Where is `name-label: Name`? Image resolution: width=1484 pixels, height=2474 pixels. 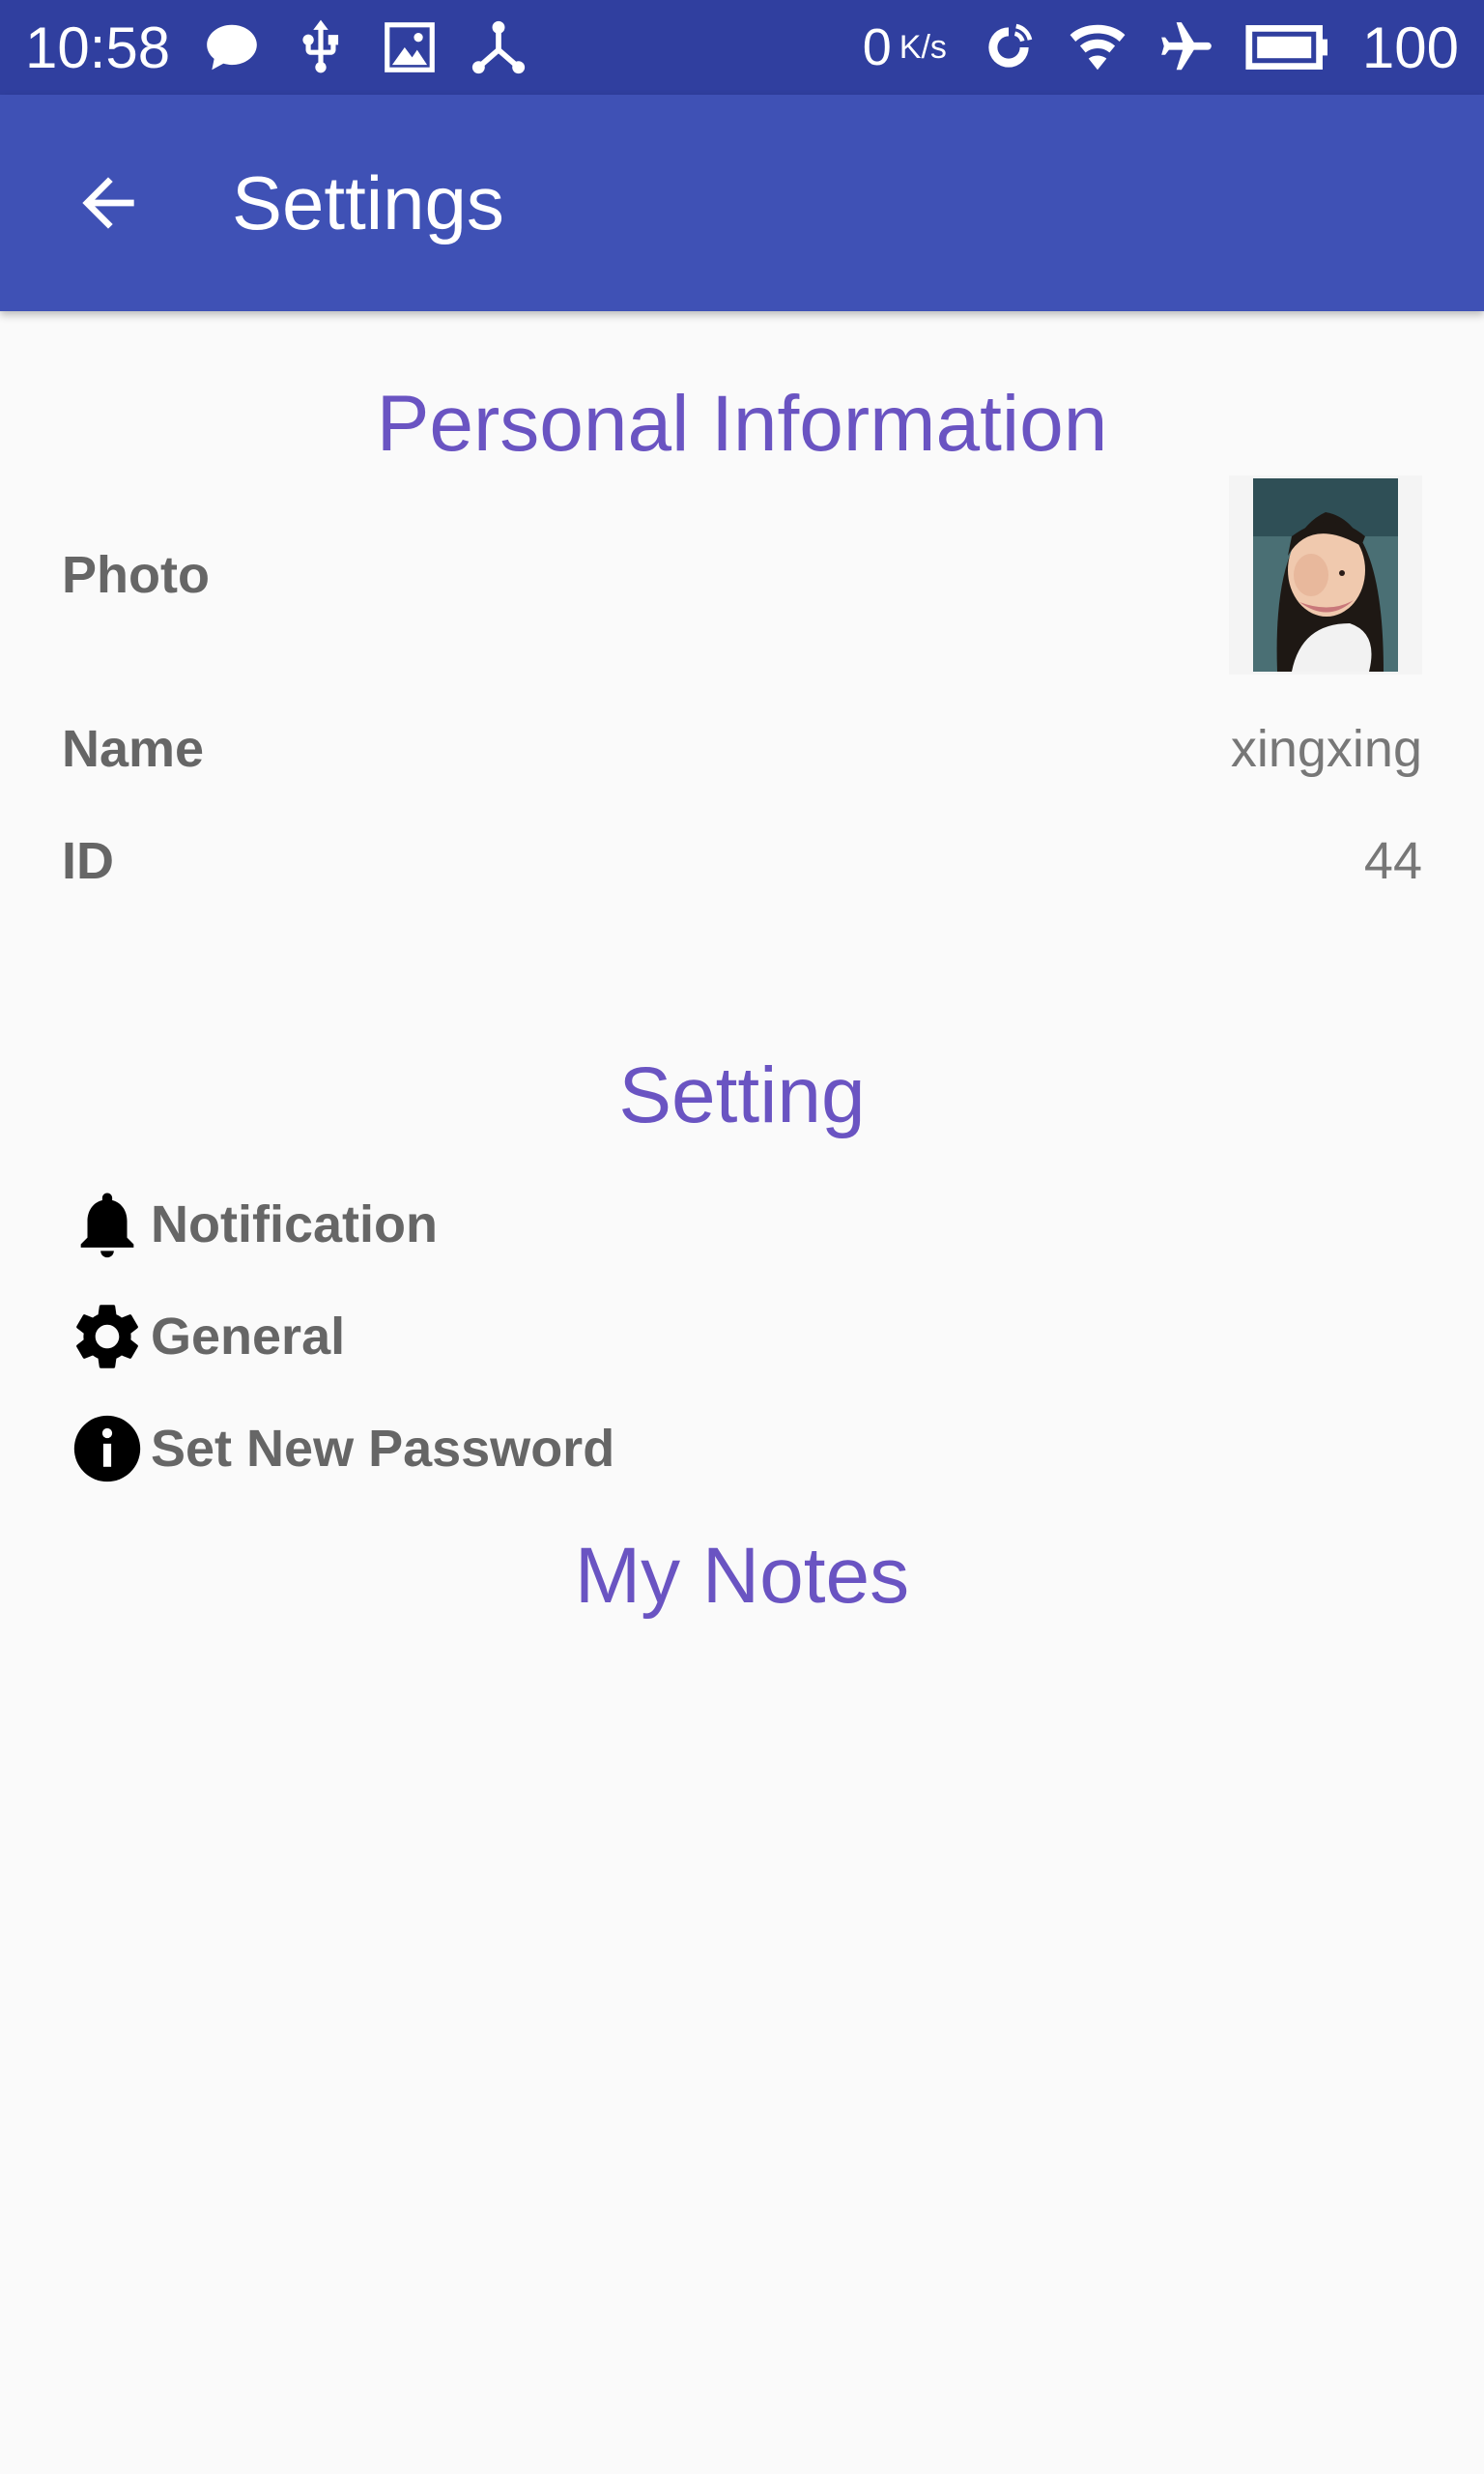 name-label: Name is located at coordinates (133, 749).